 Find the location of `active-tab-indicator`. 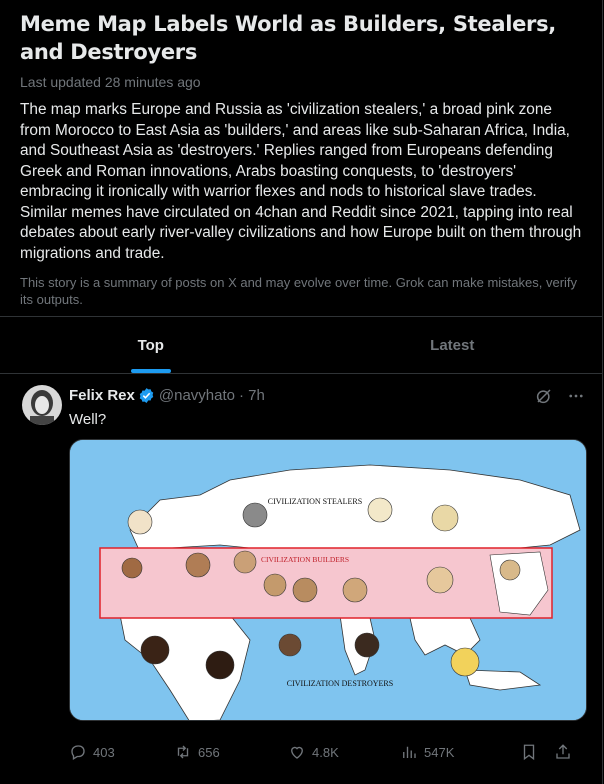

active-tab-indicator is located at coordinates (150, 371).